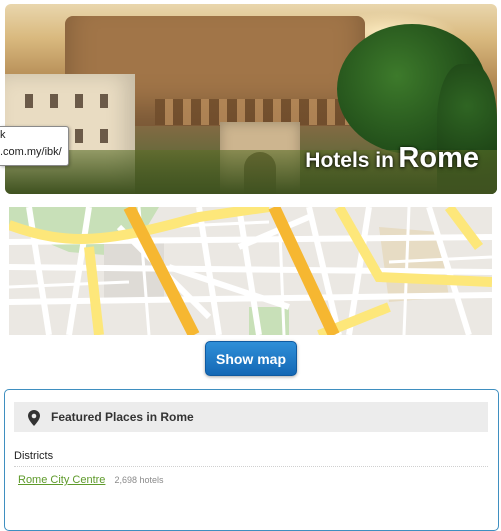 The width and height of the screenshot is (501, 531). I want to click on district-item: Rome City Centre 2,698 hotels, so click(91, 480).